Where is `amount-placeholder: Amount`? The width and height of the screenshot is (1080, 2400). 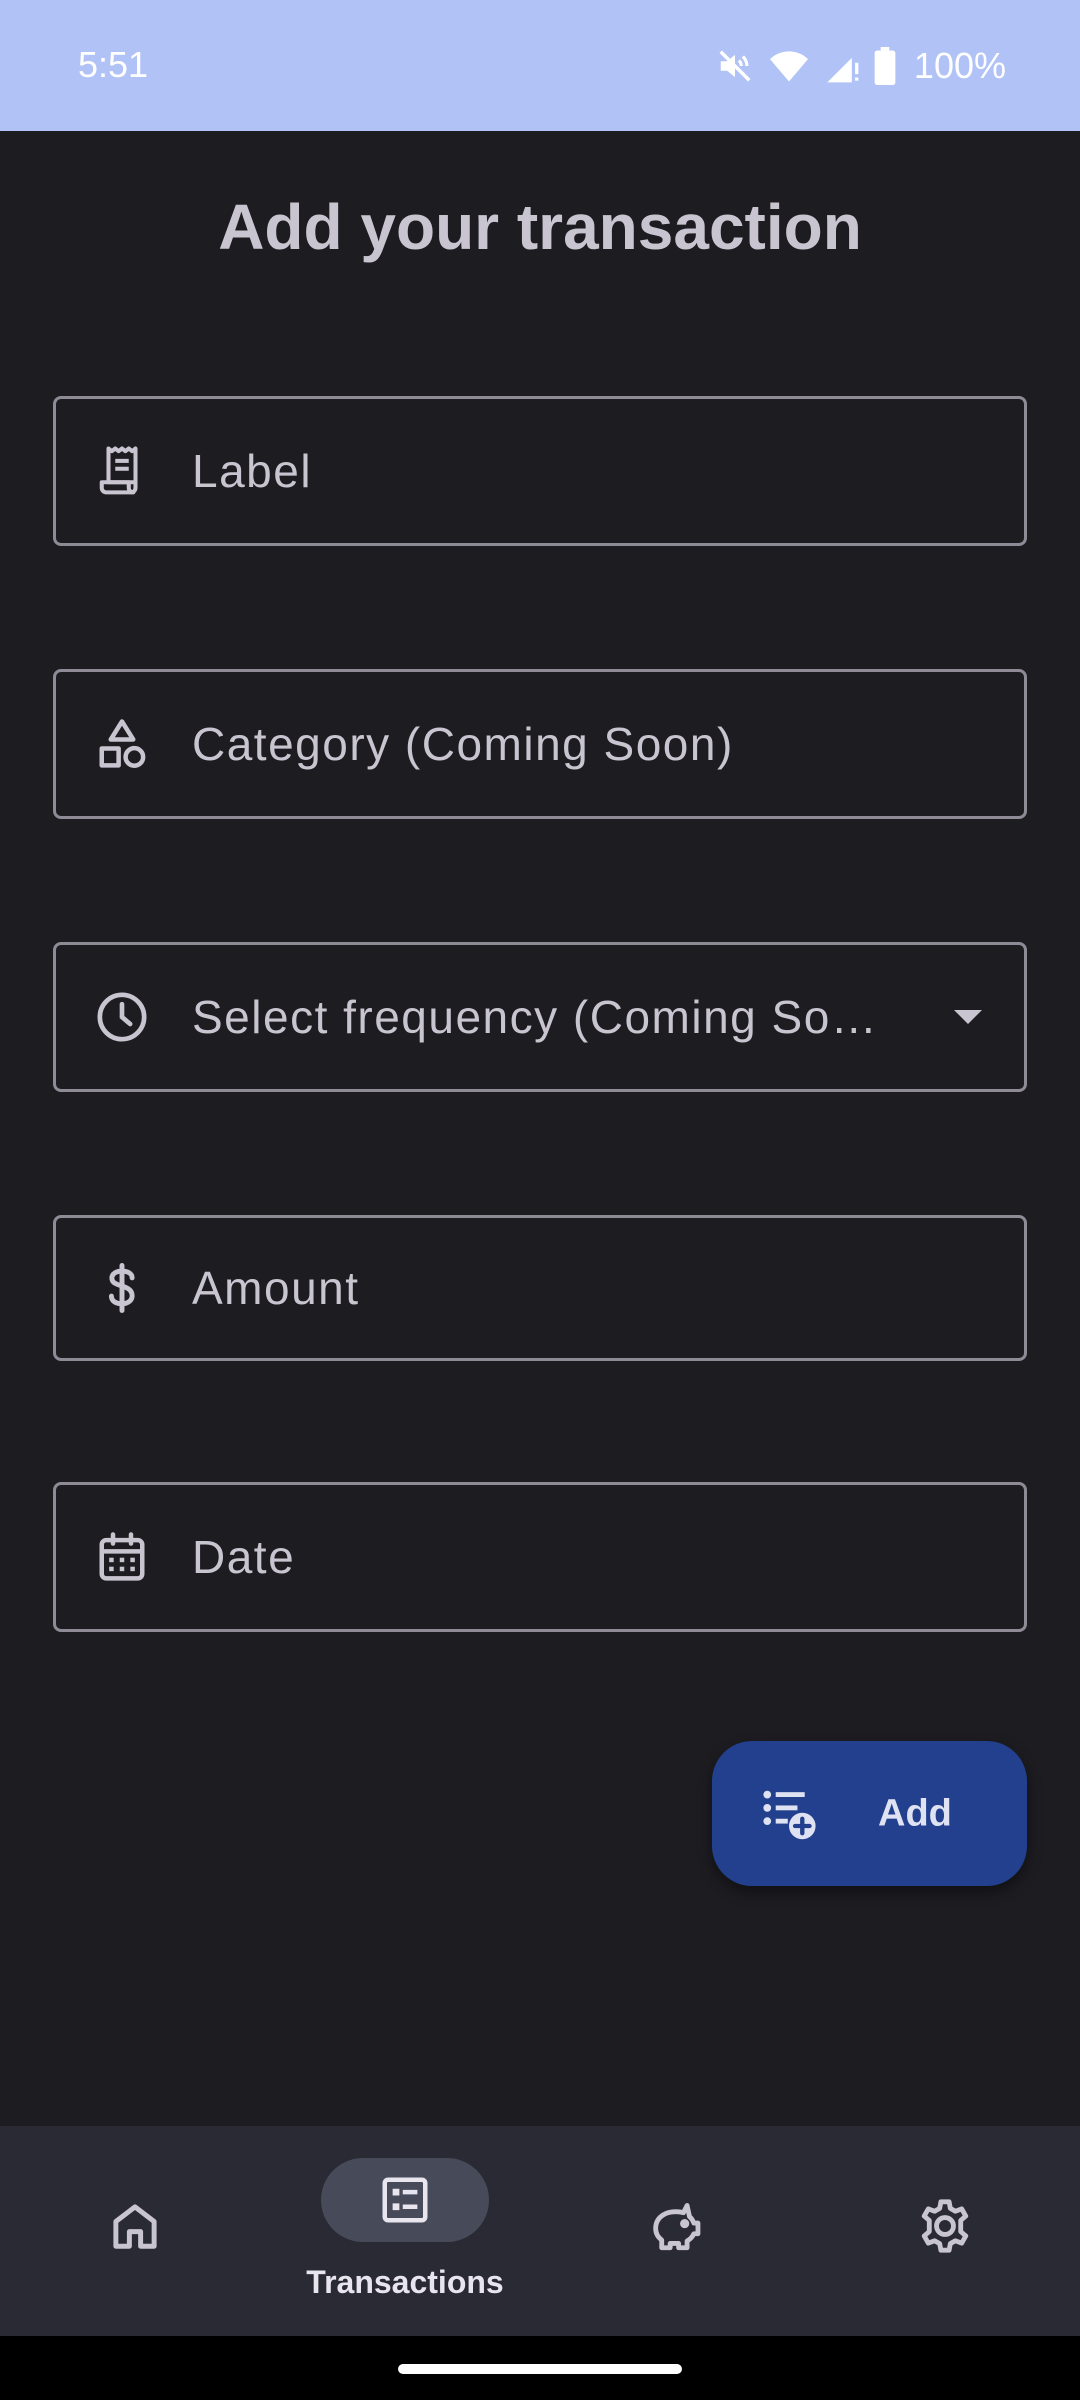
amount-placeholder: Amount is located at coordinates (276, 1288).